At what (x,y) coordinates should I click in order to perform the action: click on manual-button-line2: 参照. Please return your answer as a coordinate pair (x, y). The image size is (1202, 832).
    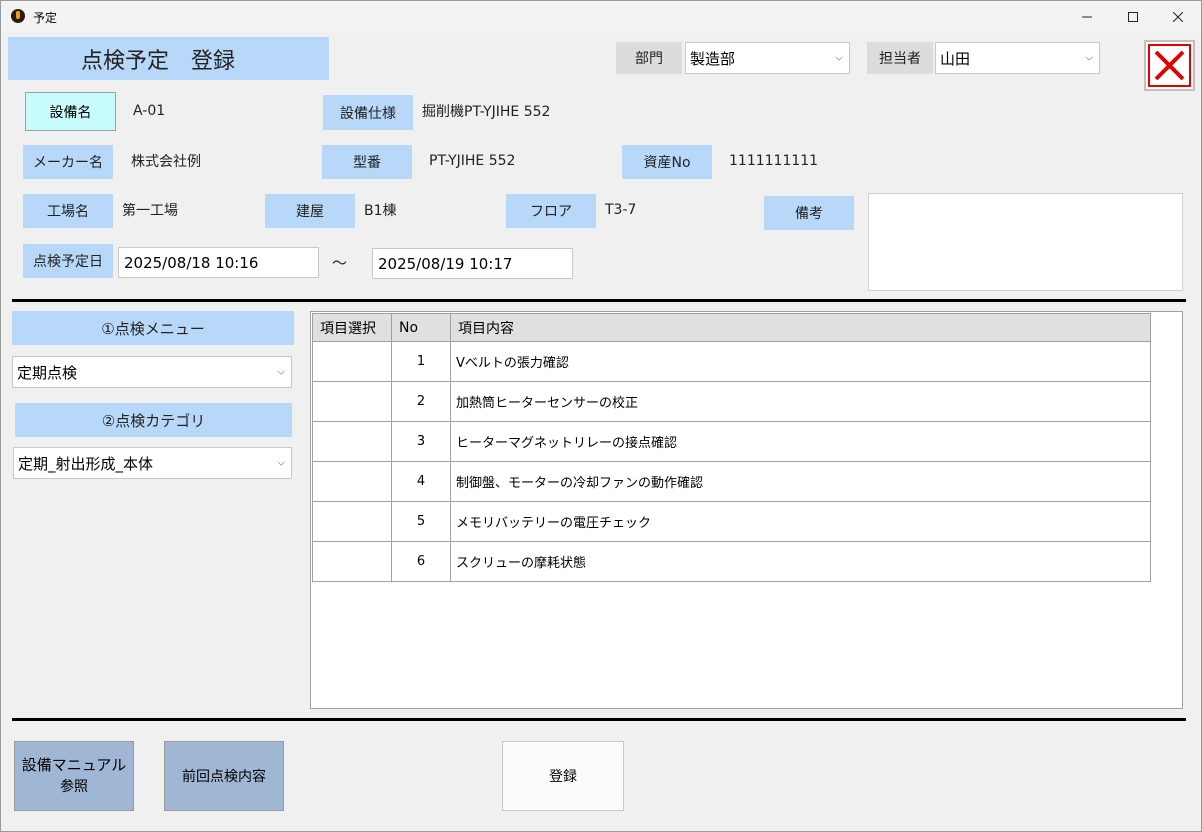
    Looking at the image, I should click on (74, 787).